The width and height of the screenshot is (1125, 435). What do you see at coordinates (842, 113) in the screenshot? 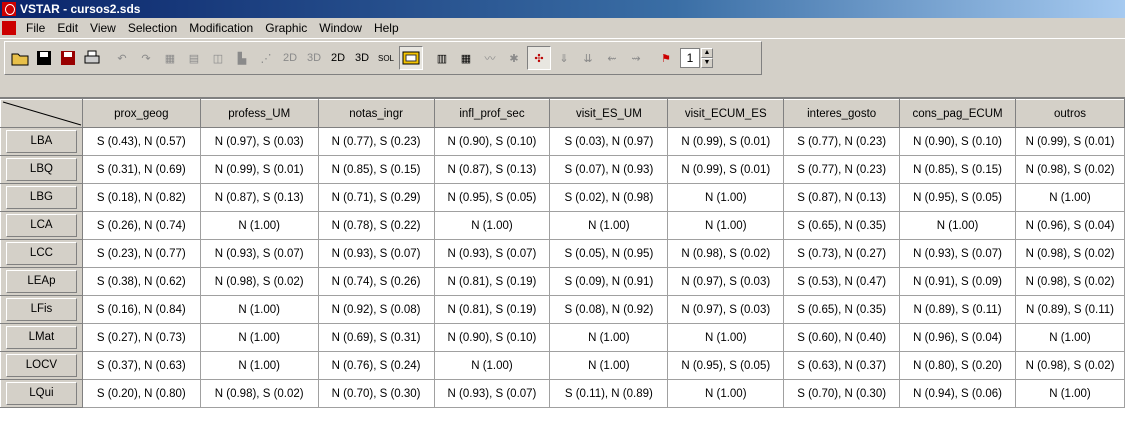
I see `column-header: interes_gosto` at bounding box center [842, 113].